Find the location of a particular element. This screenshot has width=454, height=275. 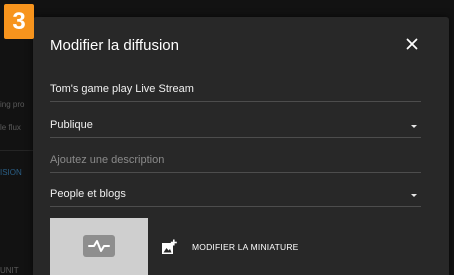

category-select-value: People et blogs is located at coordinates (88, 194).